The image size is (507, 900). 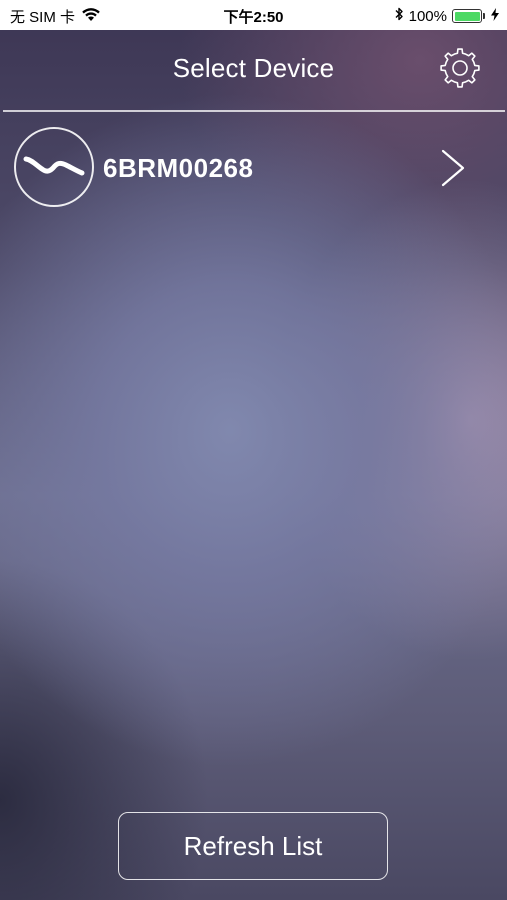 I want to click on adjustable-bed-icon, so click(x=54, y=167).